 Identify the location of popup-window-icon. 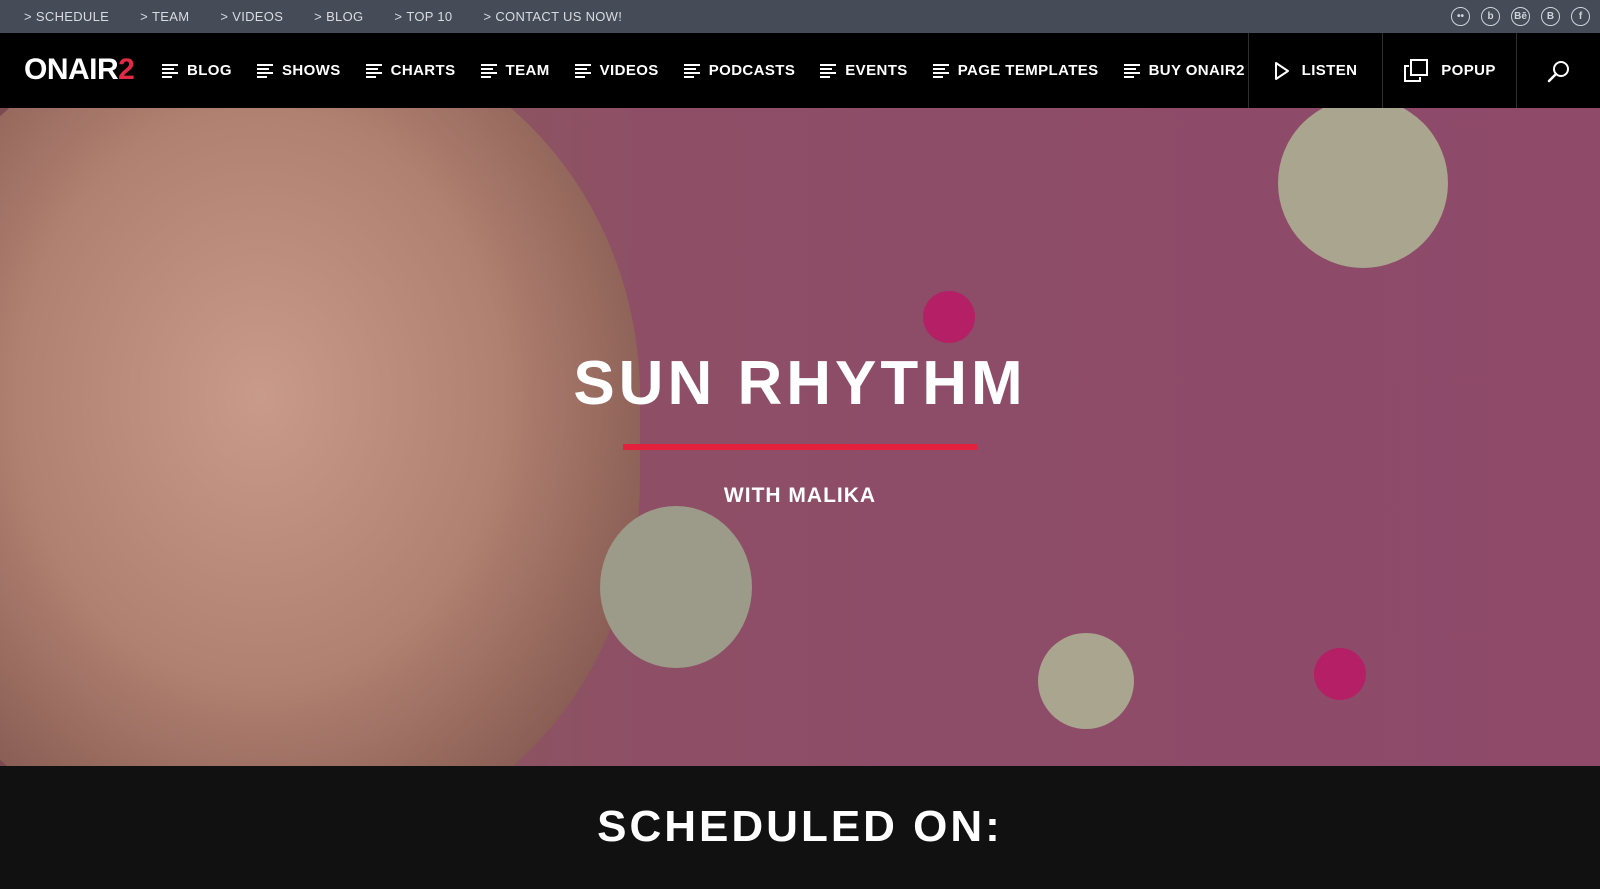
(1416, 70).